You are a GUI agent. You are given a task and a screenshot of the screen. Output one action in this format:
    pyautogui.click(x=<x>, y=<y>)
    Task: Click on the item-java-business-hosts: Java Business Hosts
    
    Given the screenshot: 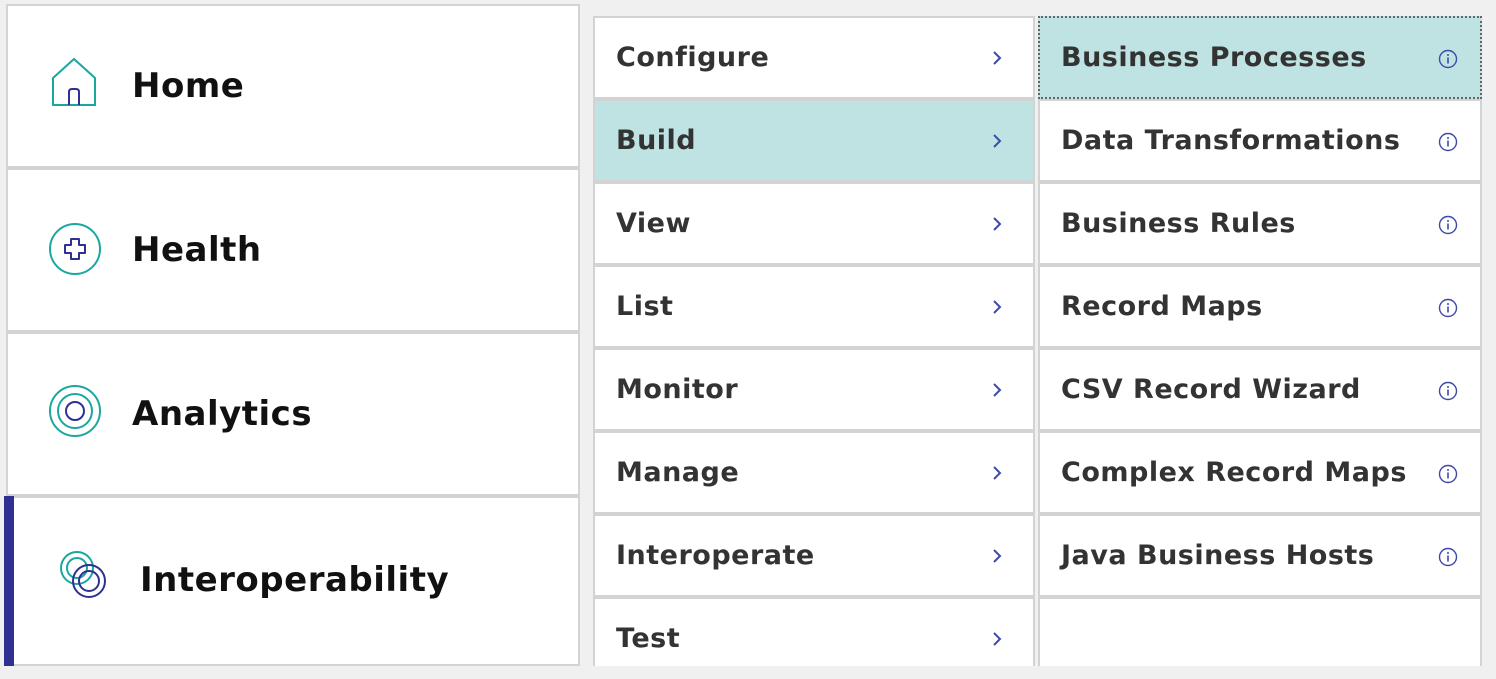 What is the action you would take?
    pyautogui.click(x=1260, y=555)
    